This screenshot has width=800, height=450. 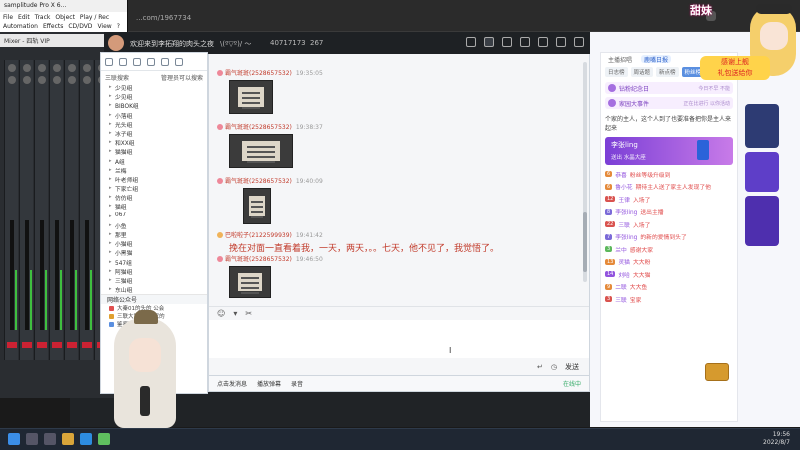 What do you see at coordinates (616, 72) in the screenshot?
I see `tab-day-rank: 日志榜` at bounding box center [616, 72].